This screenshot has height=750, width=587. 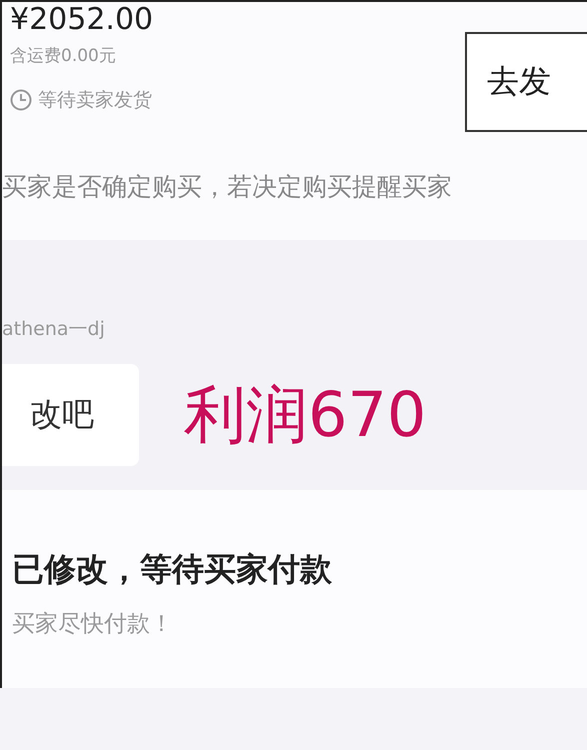 What do you see at coordinates (305, 415) in the screenshot?
I see `profit-caption: 利润670` at bounding box center [305, 415].